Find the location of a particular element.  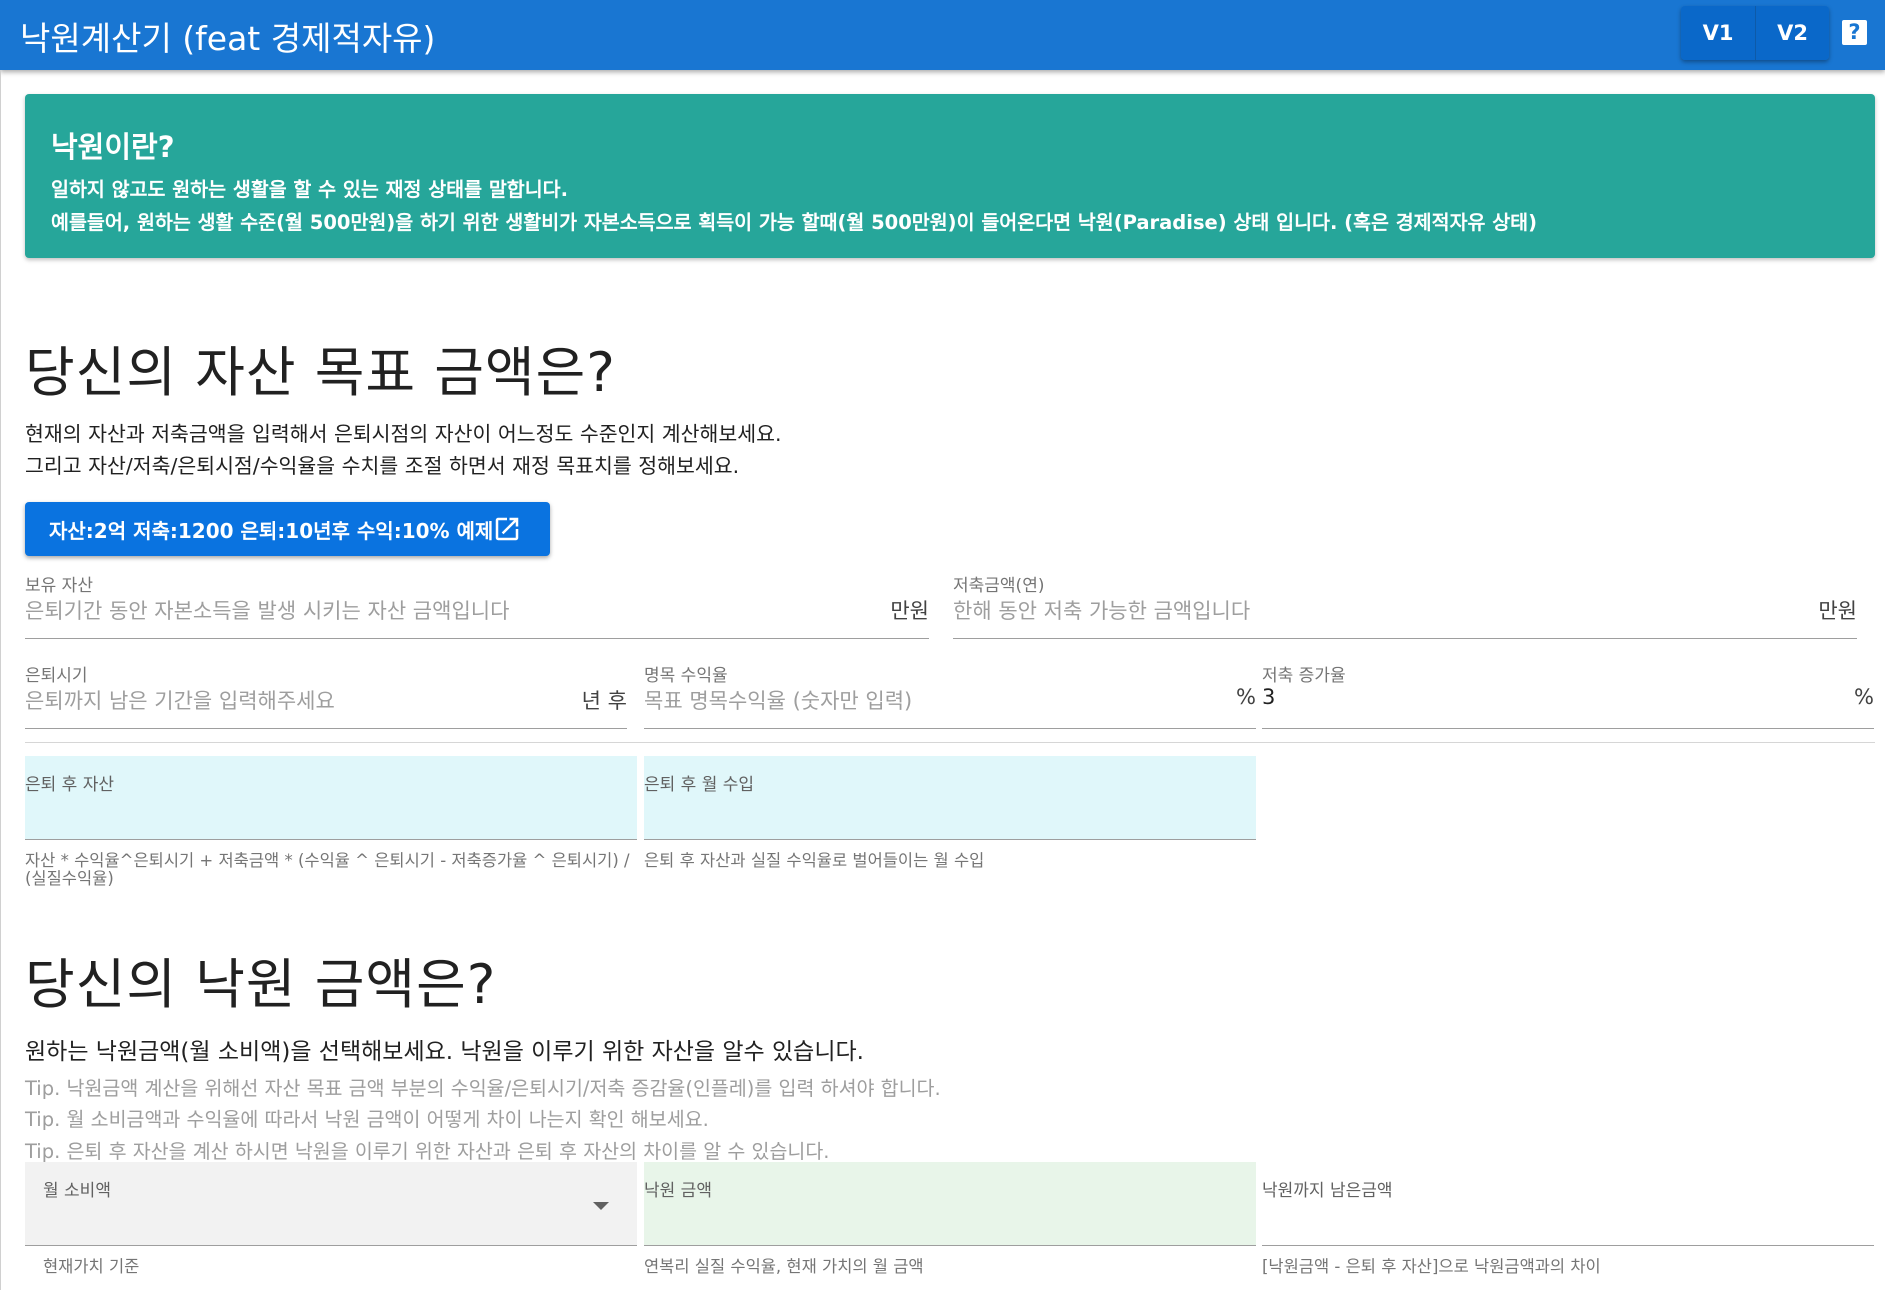

version-v1-button: V1 is located at coordinates (1718, 33).